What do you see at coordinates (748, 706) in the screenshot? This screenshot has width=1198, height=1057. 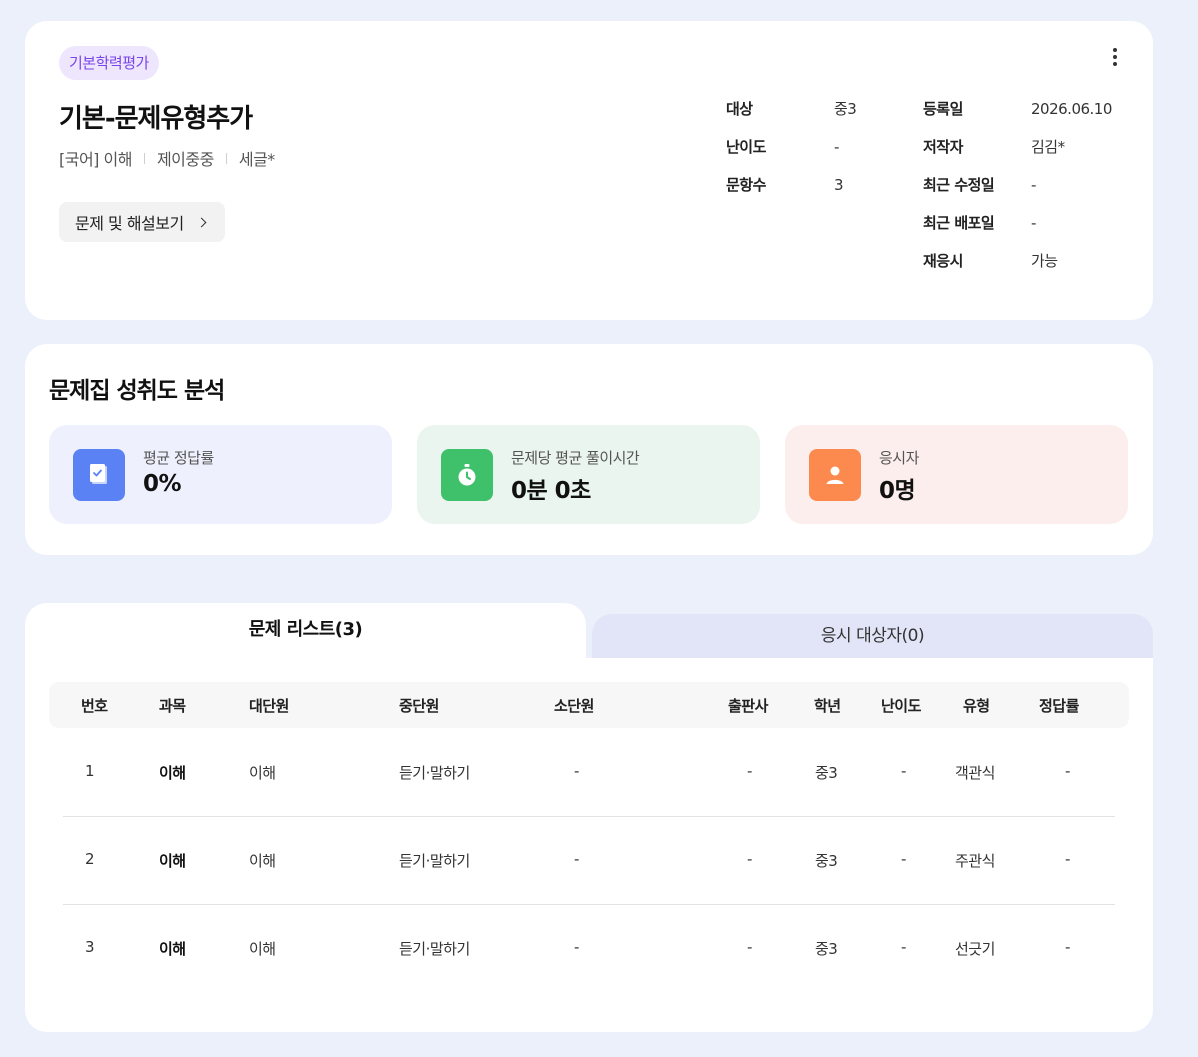 I see `col-publisher: 출판사` at bounding box center [748, 706].